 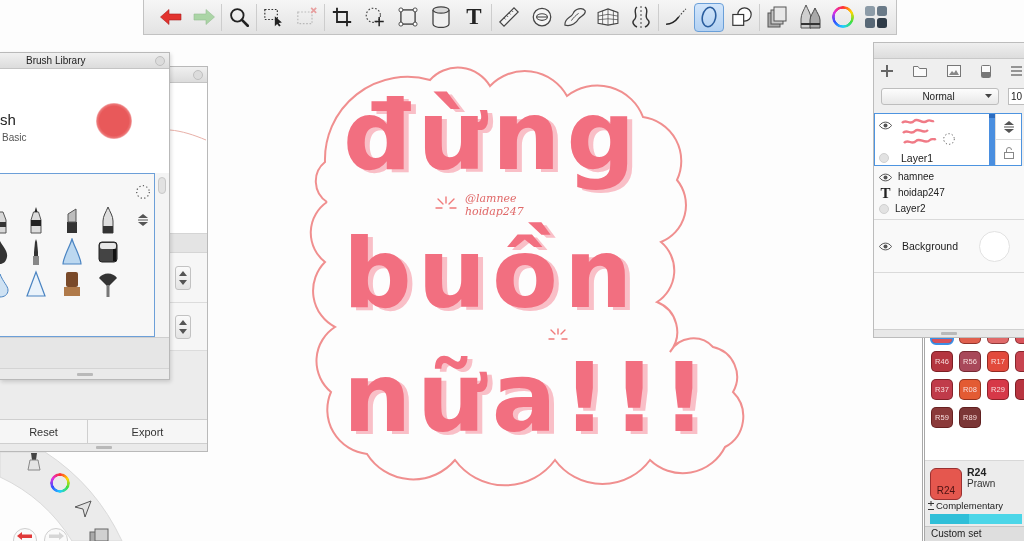 I want to click on color-code: R24, so click(x=977, y=472).